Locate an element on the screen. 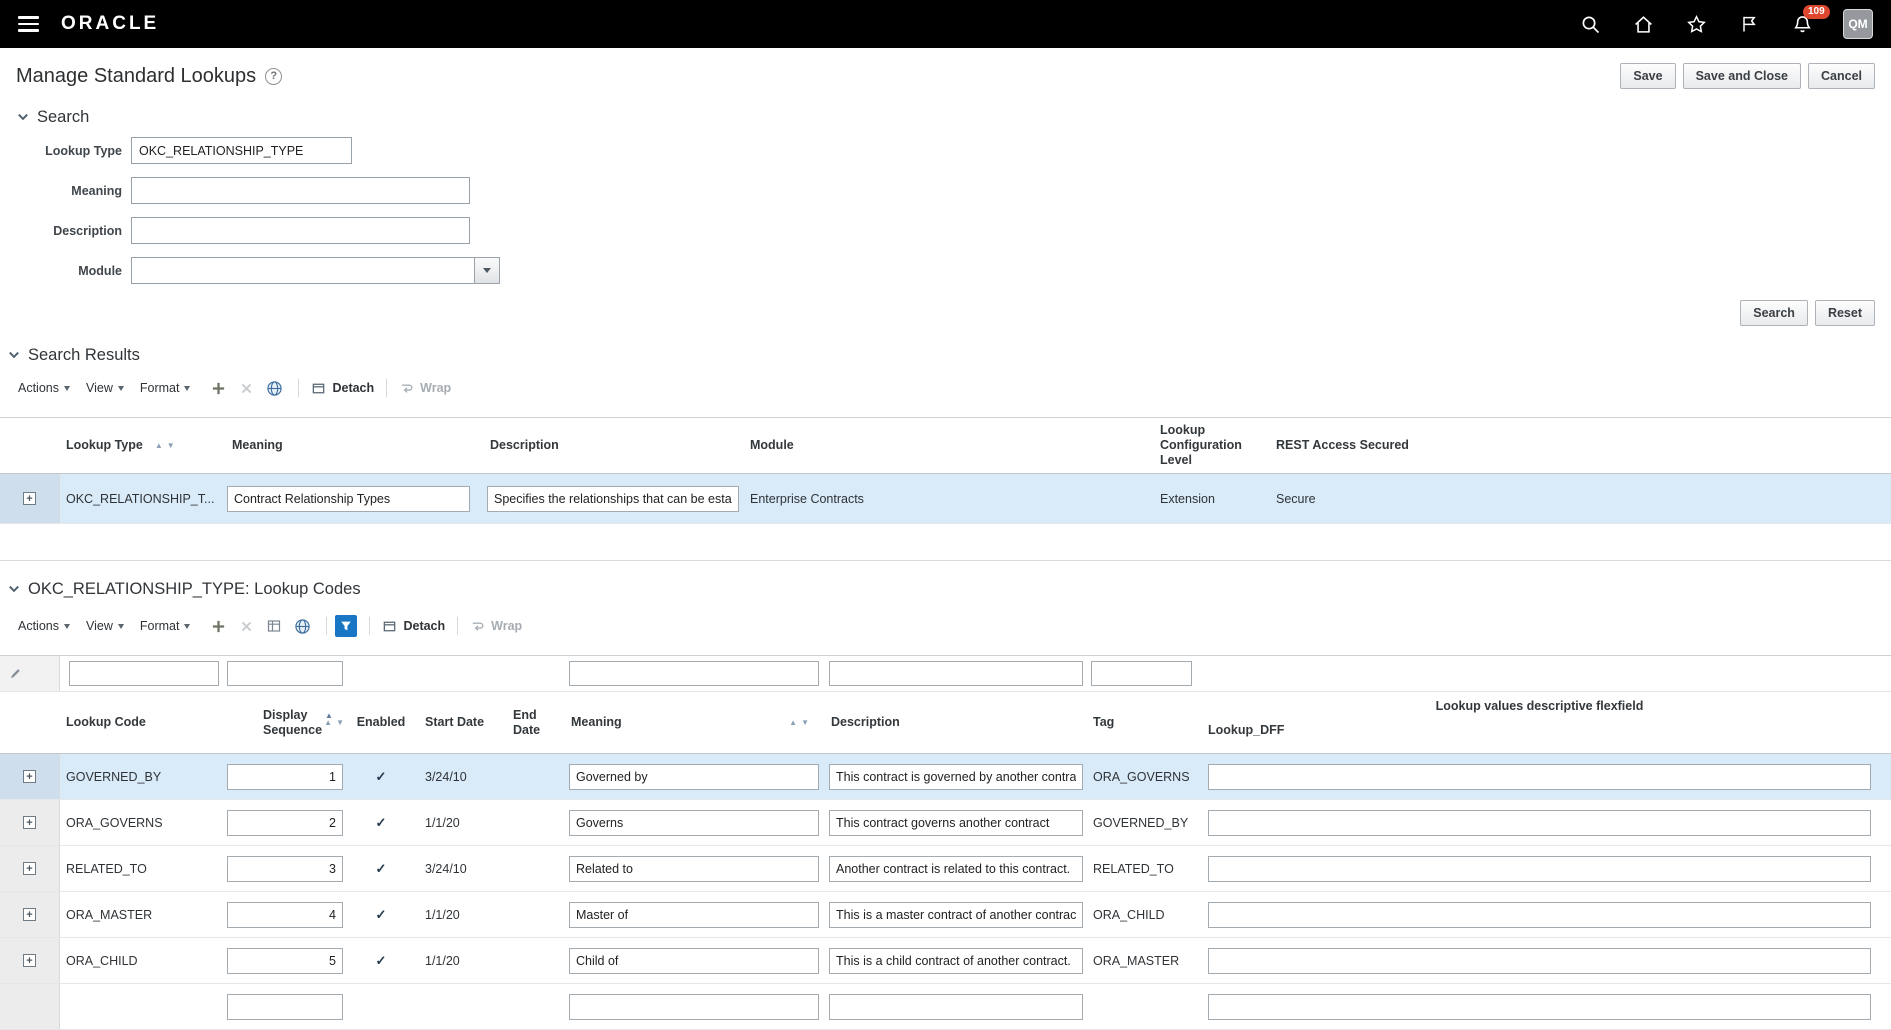 The image size is (1891, 1030). lookup-type-input is located at coordinates (241, 150).